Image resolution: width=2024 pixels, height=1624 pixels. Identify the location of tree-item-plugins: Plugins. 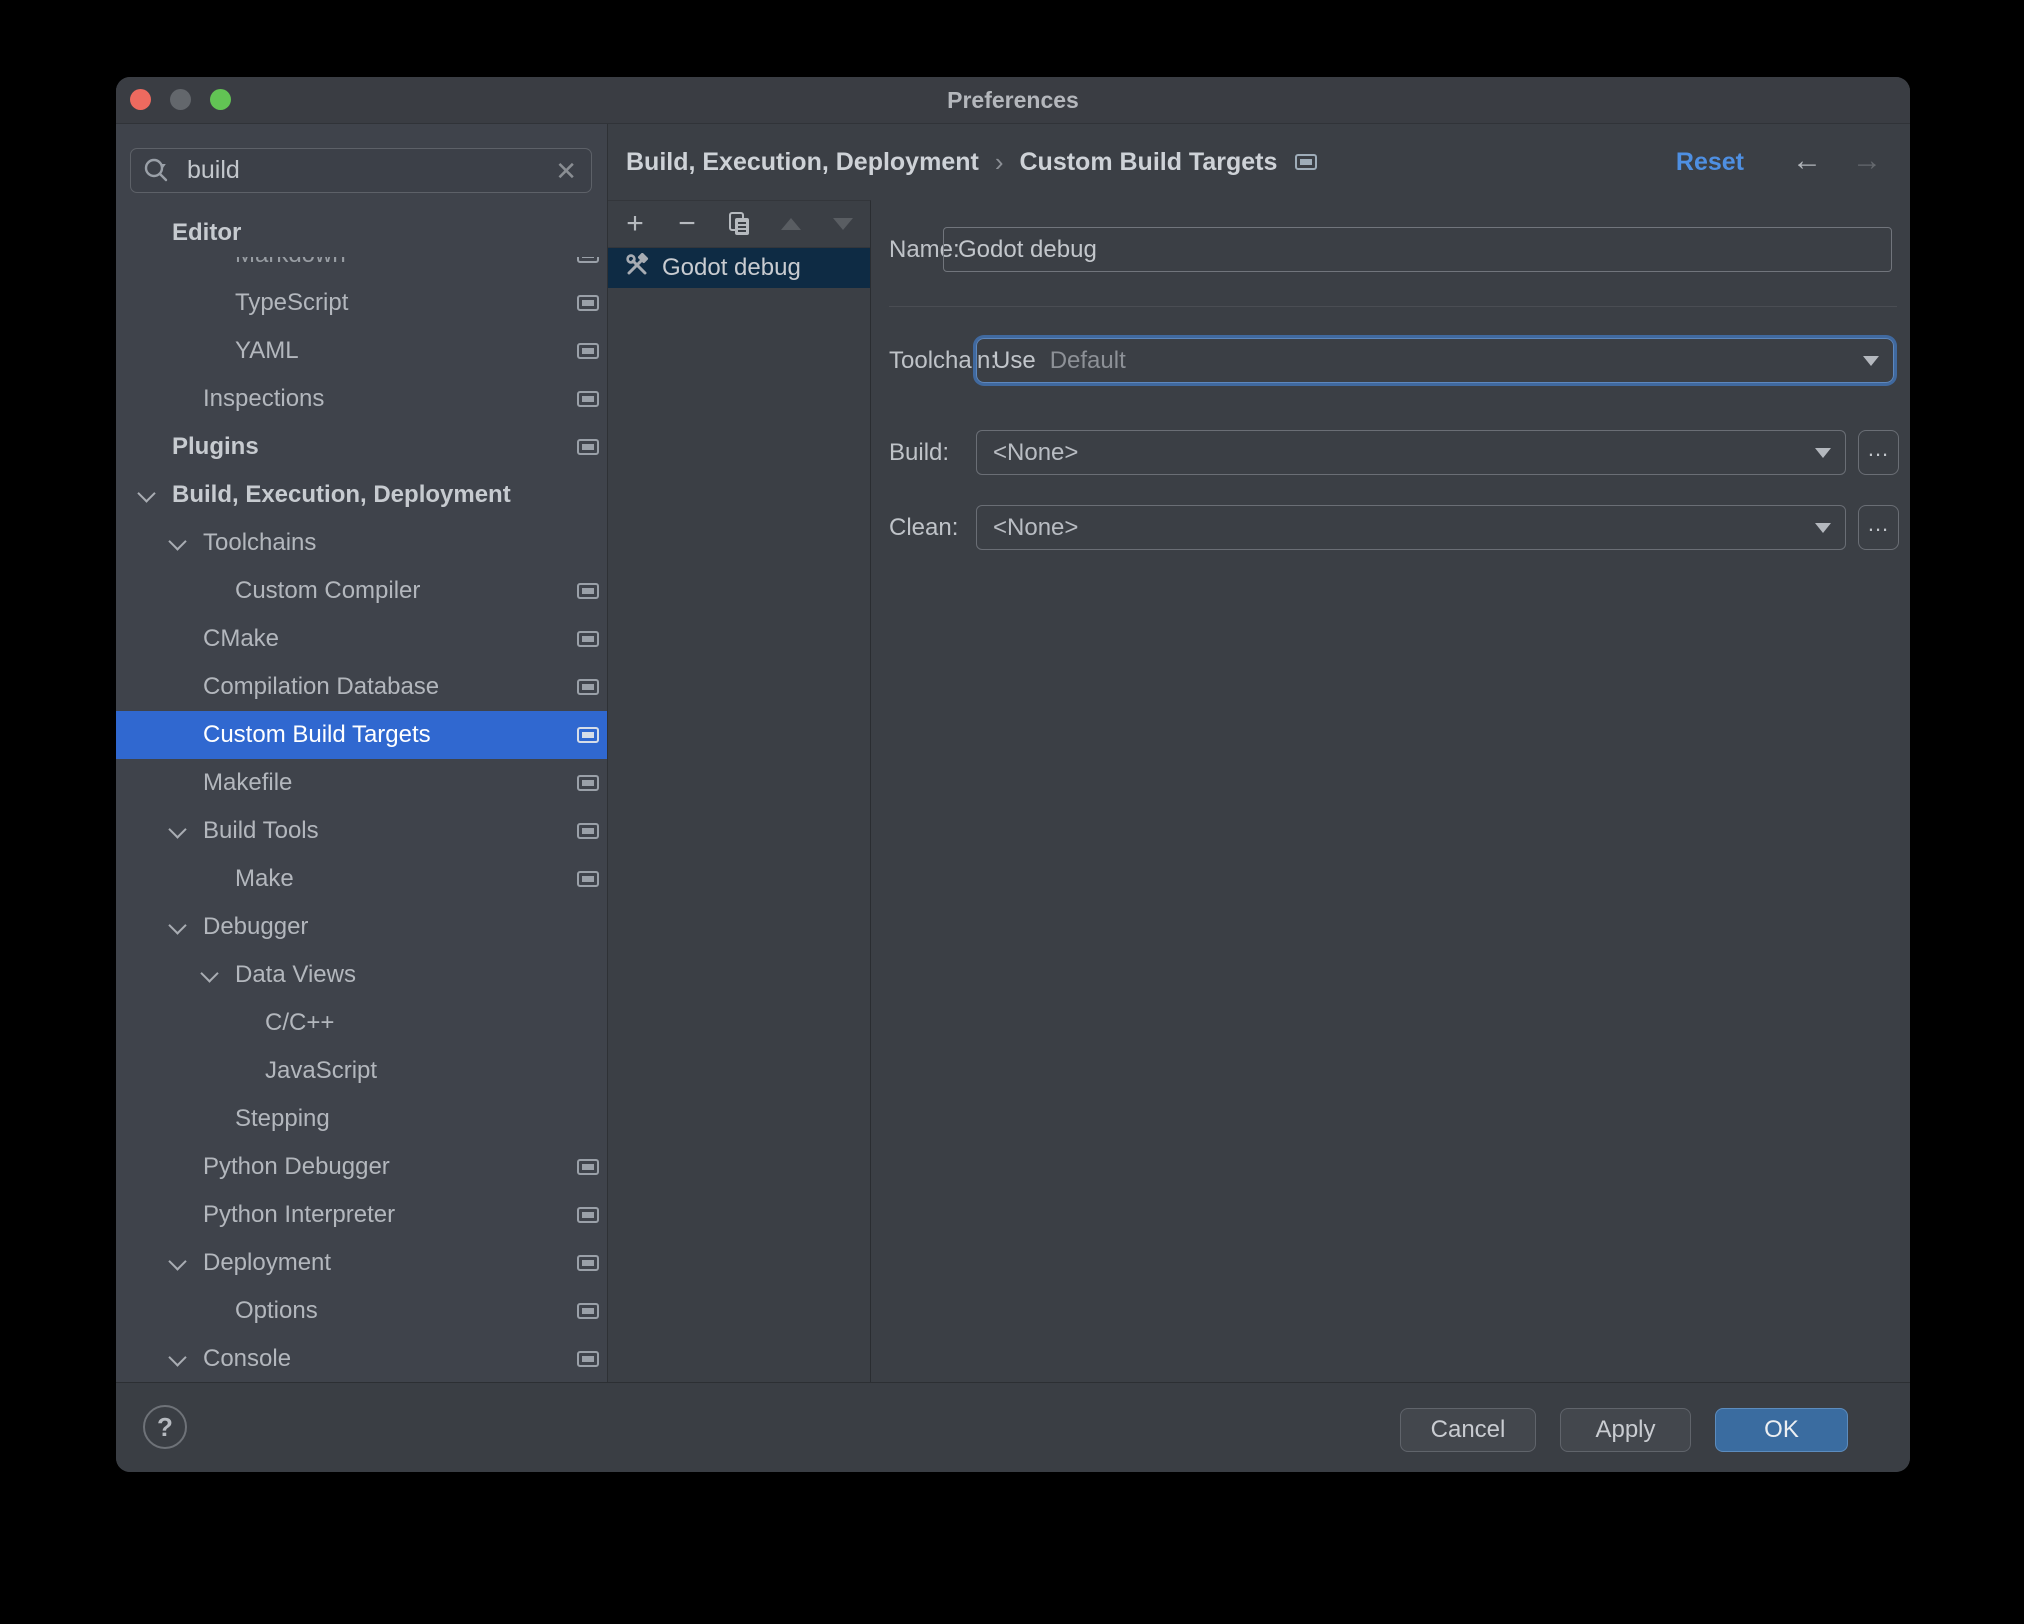
(361, 447).